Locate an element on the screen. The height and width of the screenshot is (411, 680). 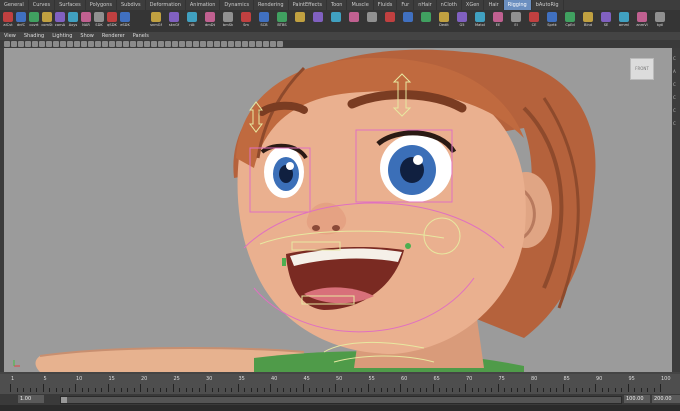
shelf-tab-fluids: Fluids is located at coordinates (386, 5).